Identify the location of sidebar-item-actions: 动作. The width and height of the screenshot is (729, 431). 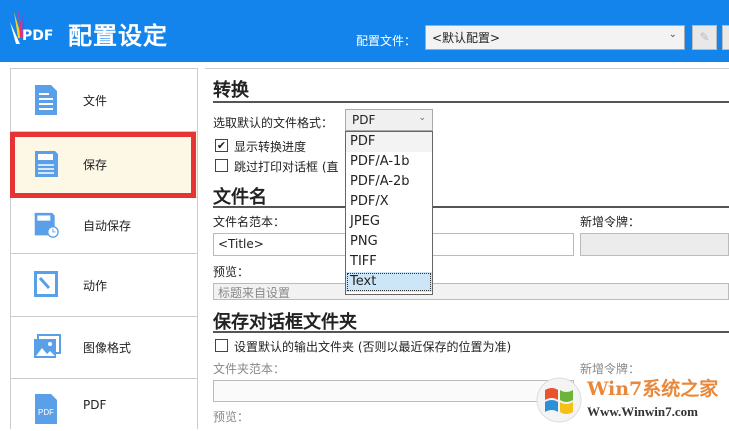
(104, 285).